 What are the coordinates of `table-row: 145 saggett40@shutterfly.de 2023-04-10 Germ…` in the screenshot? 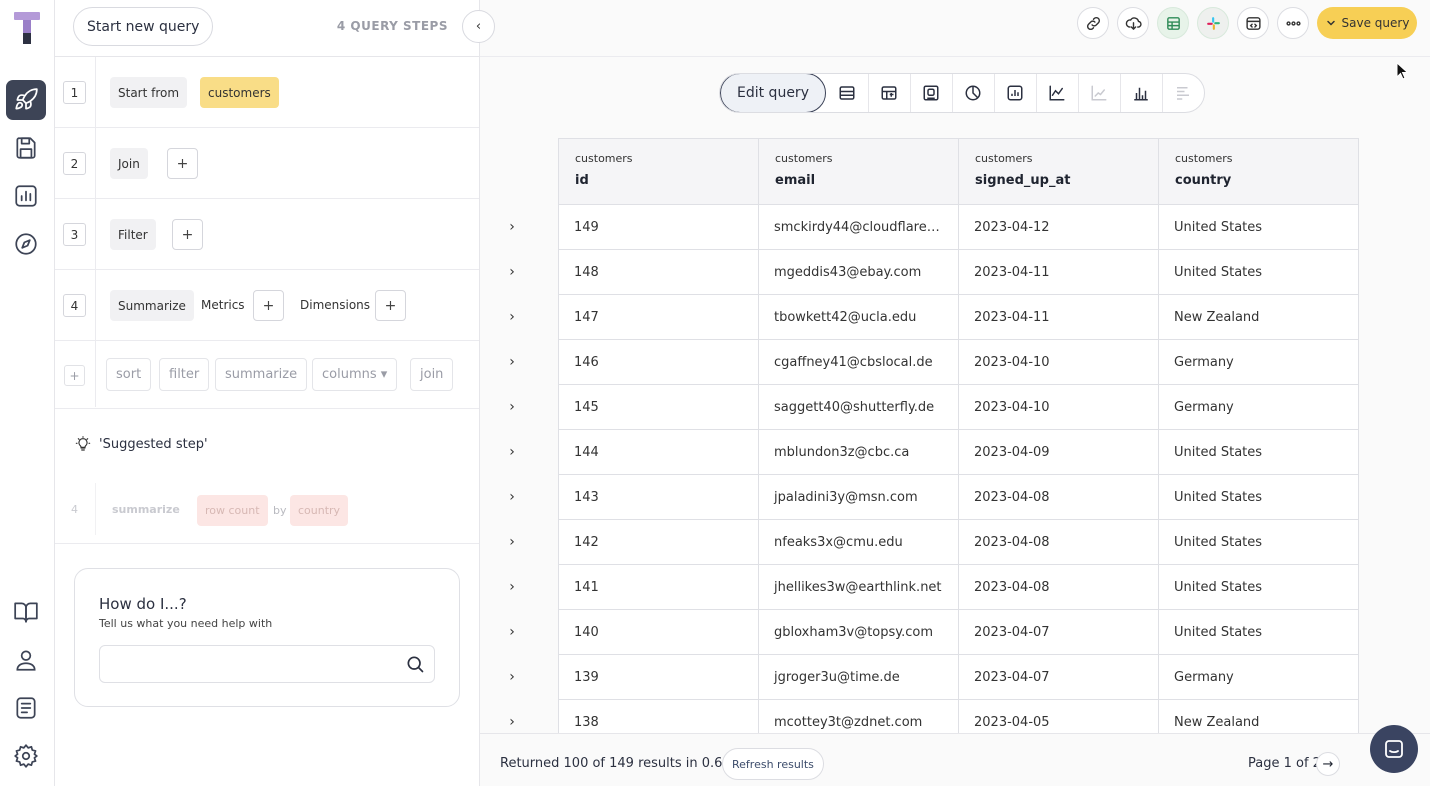 It's located at (958, 407).